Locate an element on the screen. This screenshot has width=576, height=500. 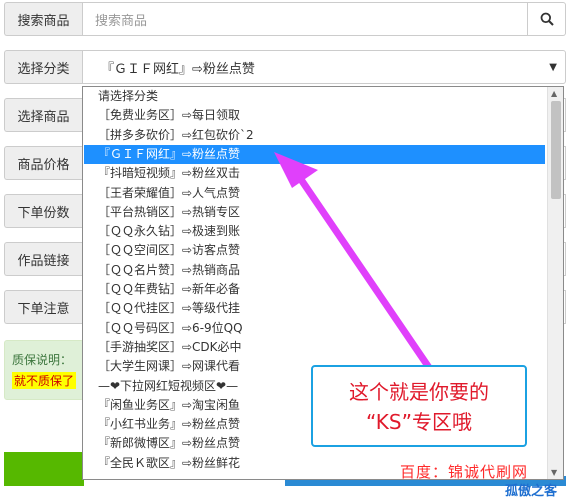
dropdown-option: ［ＱＱ号码区］⇨6-9位QQ is located at coordinates (314, 328).